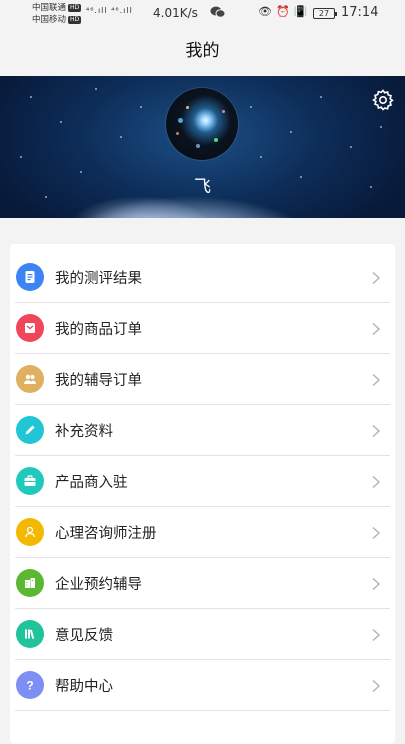 This screenshot has width=405, height=744. I want to click on menu-item-label: 心理咨询师注册, so click(106, 533).